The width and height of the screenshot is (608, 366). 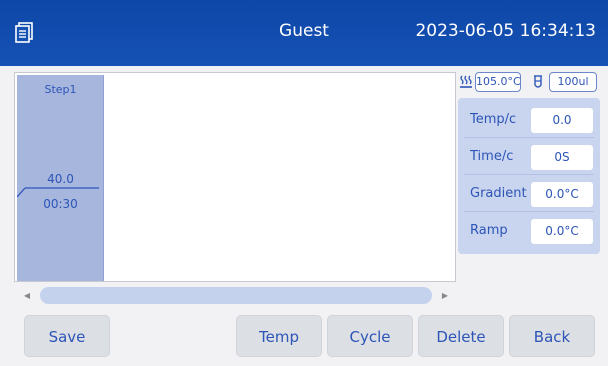 I want to click on delete-button: Delete, so click(x=461, y=336).